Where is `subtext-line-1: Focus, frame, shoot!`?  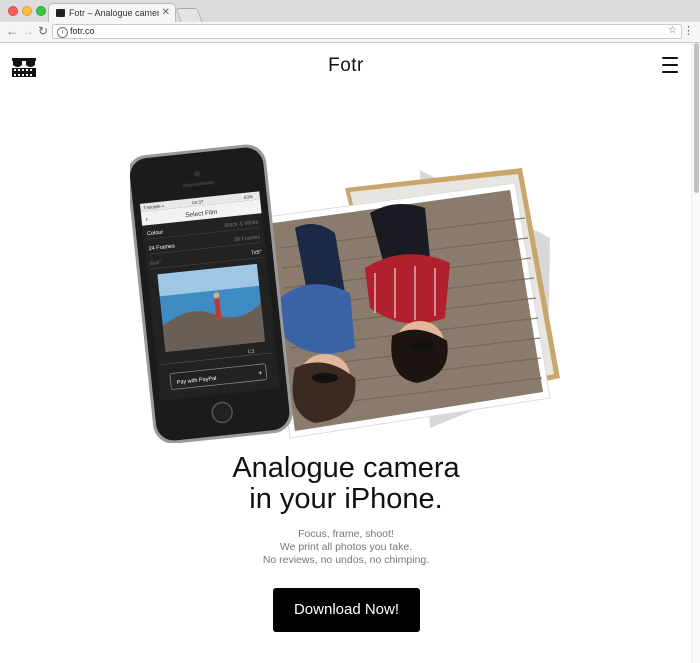 subtext-line-1: Focus, frame, shoot! is located at coordinates (346, 534).